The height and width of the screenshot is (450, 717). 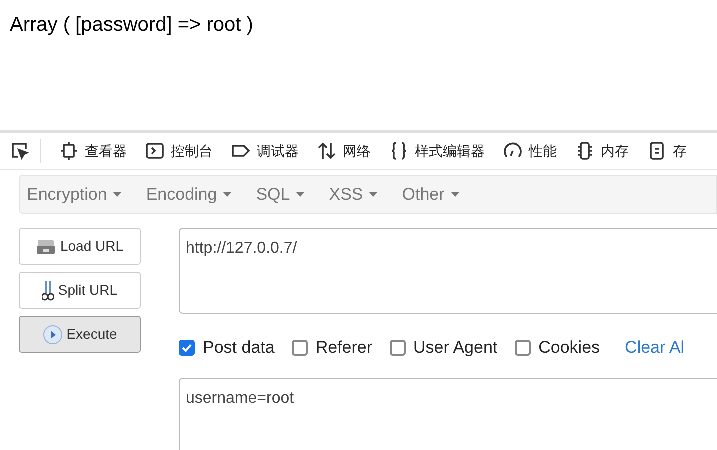 What do you see at coordinates (52, 334) in the screenshot?
I see `play-icon` at bounding box center [52, 334].